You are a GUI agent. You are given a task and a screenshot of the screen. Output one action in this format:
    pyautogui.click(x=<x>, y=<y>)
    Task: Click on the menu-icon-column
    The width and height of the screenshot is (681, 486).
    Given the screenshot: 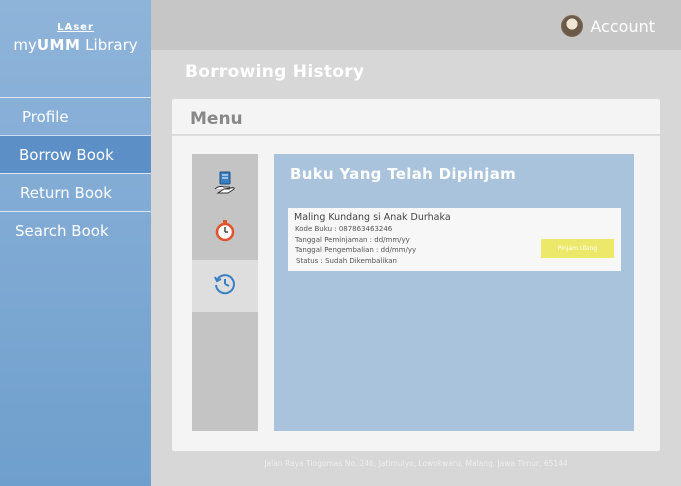 What is the action you would take?
    pyautogui.click(x=225, y=292)
    